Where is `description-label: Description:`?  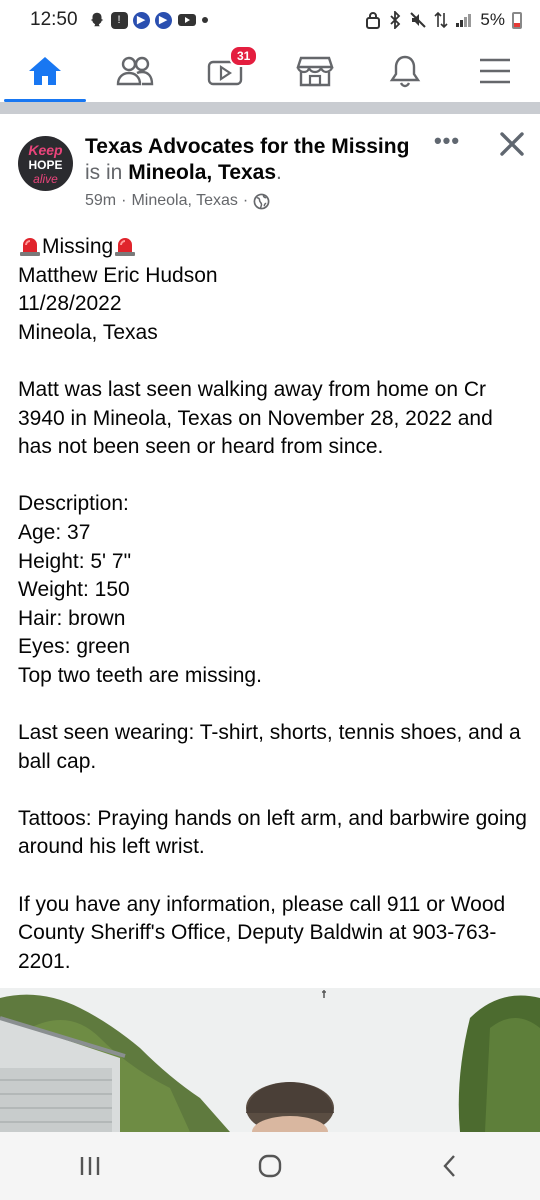
description-label: Description: is located at coordinates (73, 504).